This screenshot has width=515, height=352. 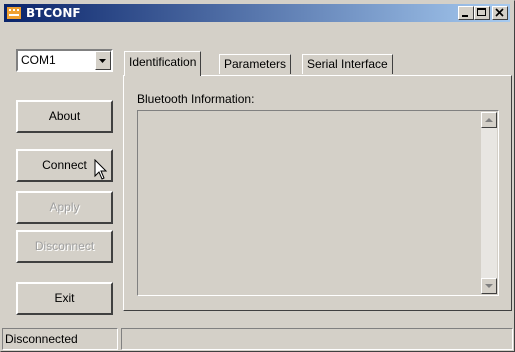 What do you see at coordinates (101, 169) in the screenshot?
I see `mouse-pointer-icon` at bounding box center [101, 169].